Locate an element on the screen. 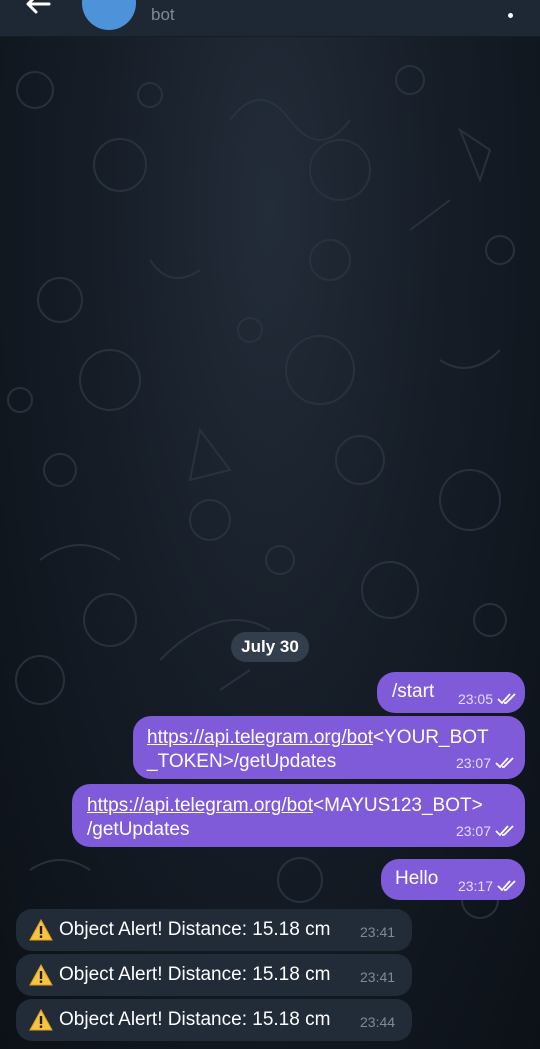  date-separator: July 30 is located at coordinates (270, 647).